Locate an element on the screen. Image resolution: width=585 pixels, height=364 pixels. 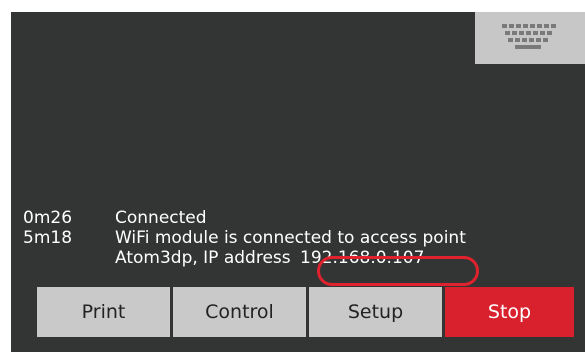
keyboard-button is located at coordinates (530, 38).